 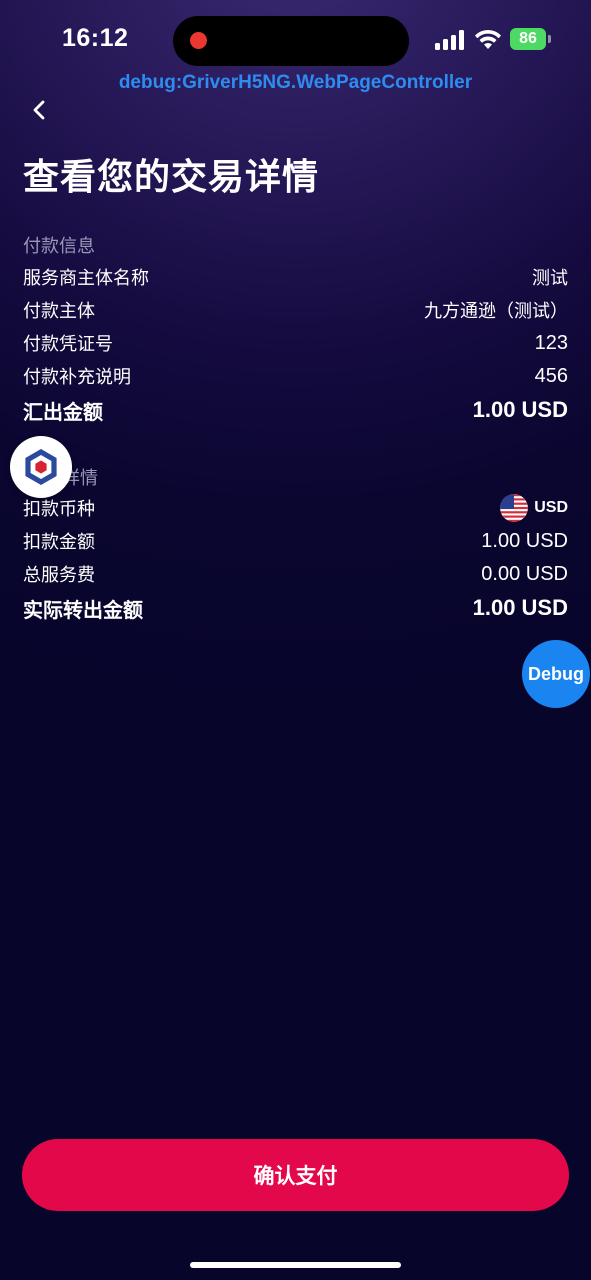 What do you see at coordinates (59, 246) in the screenshot?
I see `payment-info-header: 付款信息` at bounding box center [59, 246].